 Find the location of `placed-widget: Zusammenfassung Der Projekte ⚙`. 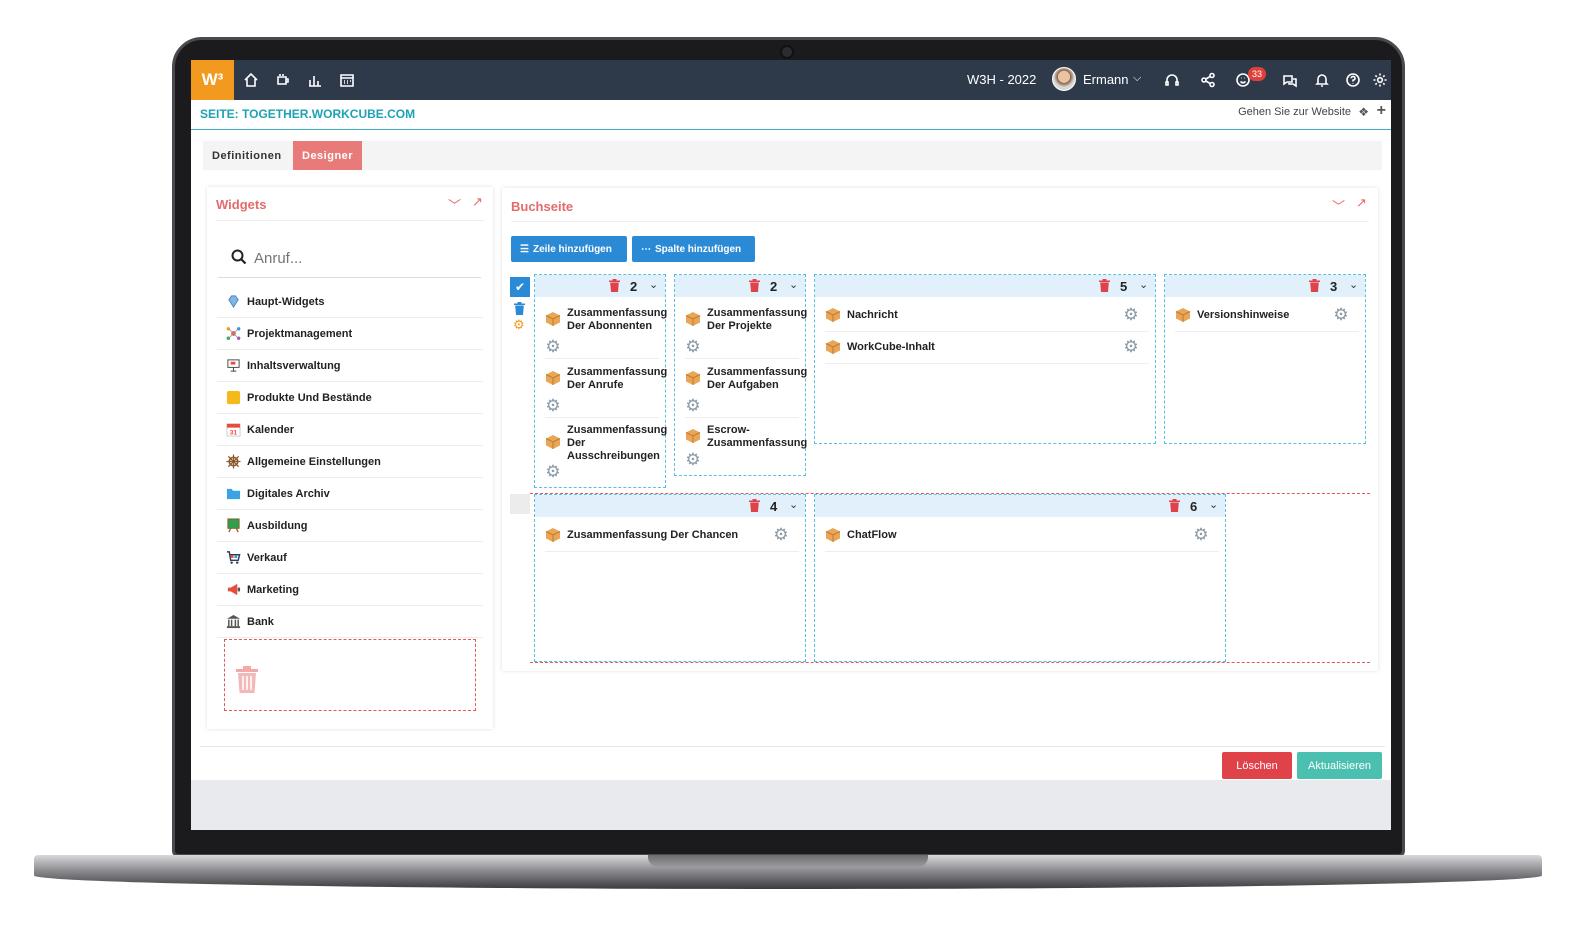

placed-widget: Zusammenfassung Der Projekte ⚙ is located at coordinates (746, 332).